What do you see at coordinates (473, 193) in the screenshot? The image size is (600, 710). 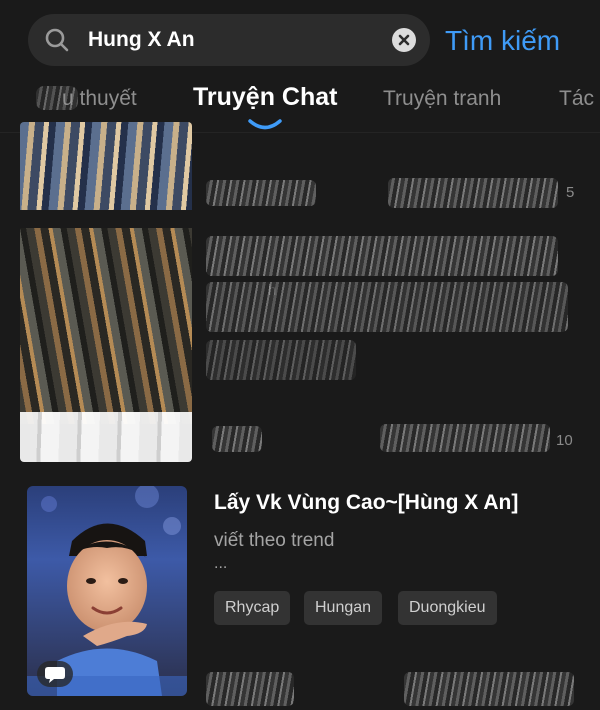 I see `story-stat-blurred` at bounding box center [473, 193].